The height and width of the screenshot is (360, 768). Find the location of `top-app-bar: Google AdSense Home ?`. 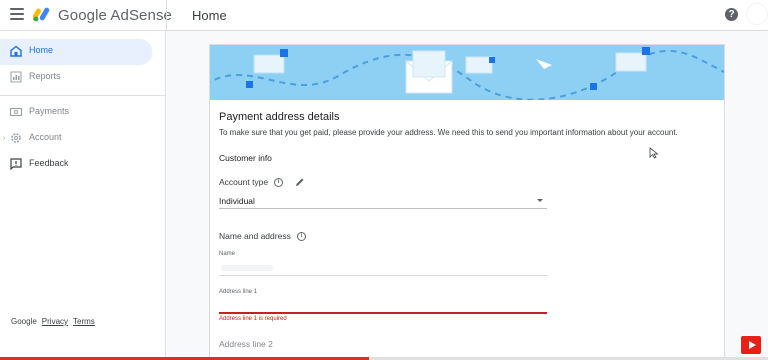

top-app-bar: Google AdSense Home ? is located at coordinates (384, 15).